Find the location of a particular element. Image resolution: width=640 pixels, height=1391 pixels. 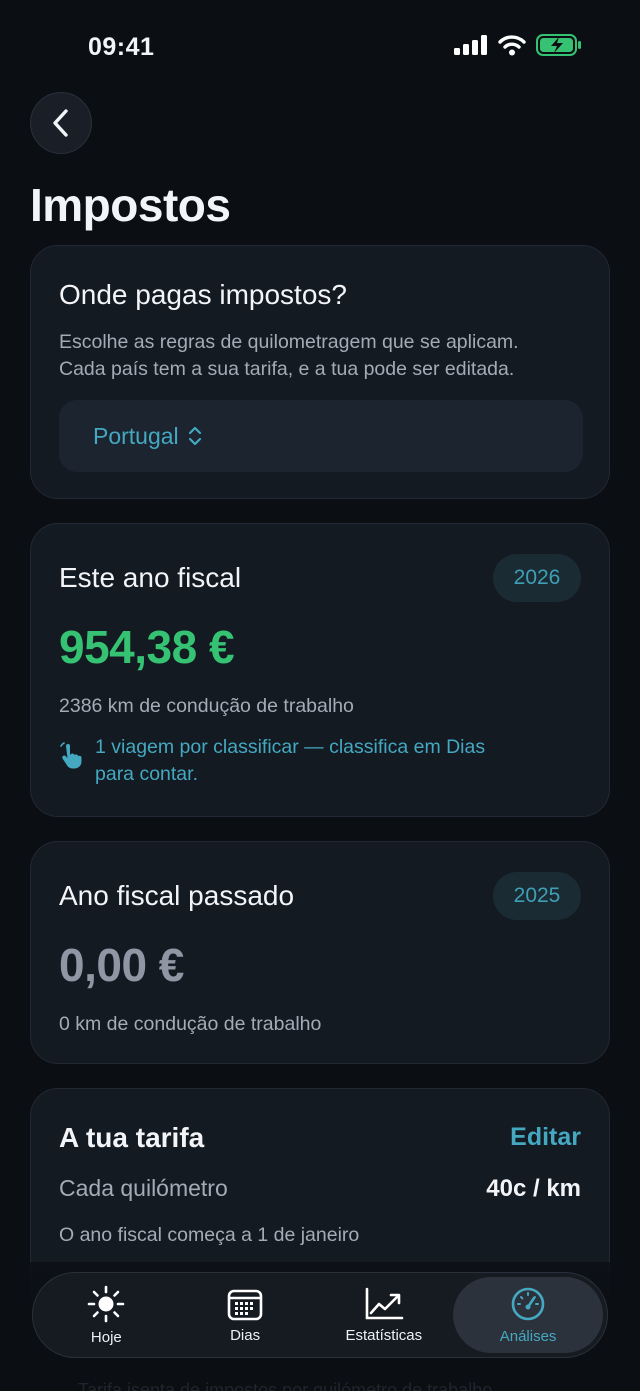

status-bar: 09:41 is located at coordinates (320, 46).